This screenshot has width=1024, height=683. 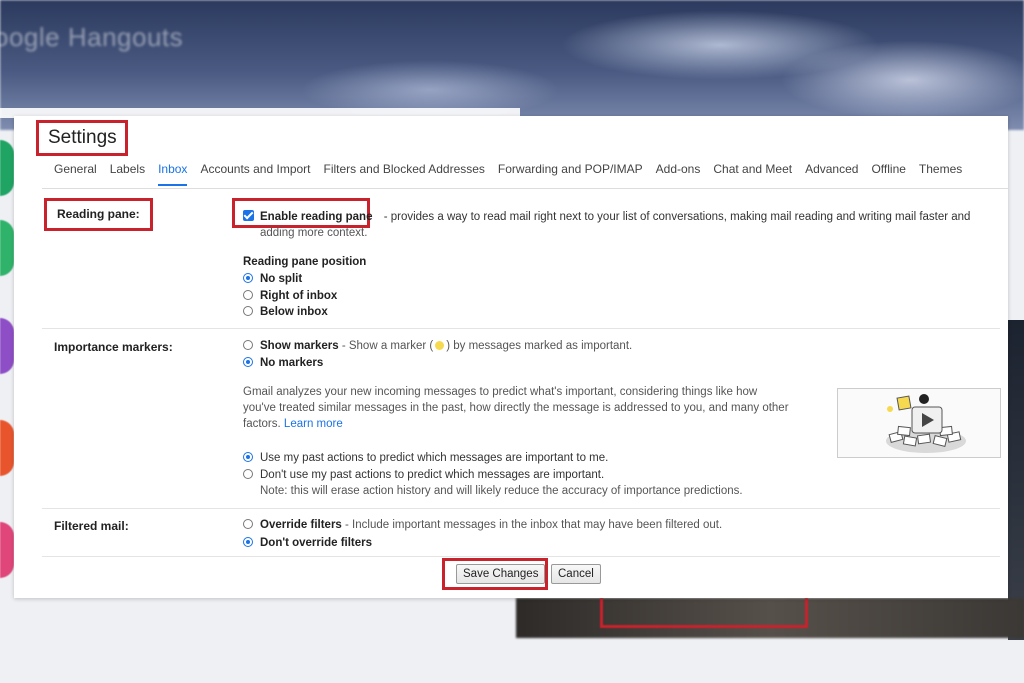 What do you see at coordinates (525, 188) in the screenshot?
I see `tabs-divider` at bounding box center [525, 188].